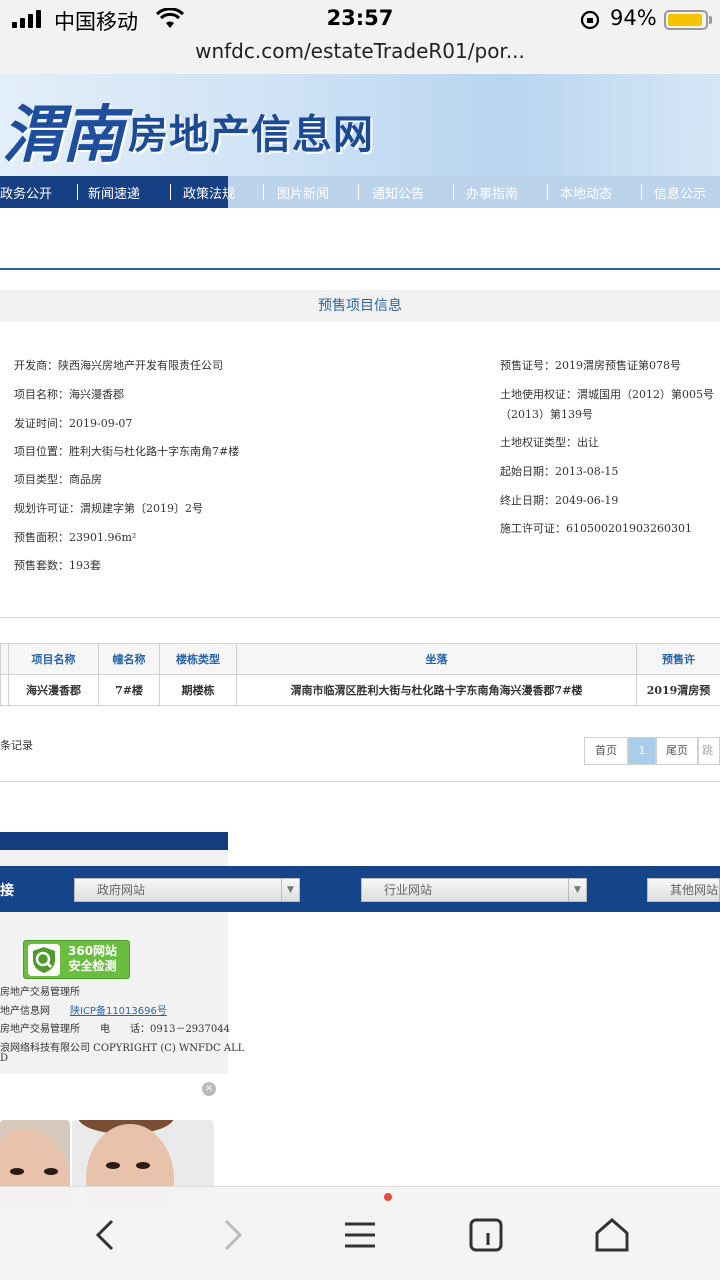 The width and height of the screenshot is (720, 1280). I want to click on icp-link: 陕ICP备11013696号, so click(118, 1011).